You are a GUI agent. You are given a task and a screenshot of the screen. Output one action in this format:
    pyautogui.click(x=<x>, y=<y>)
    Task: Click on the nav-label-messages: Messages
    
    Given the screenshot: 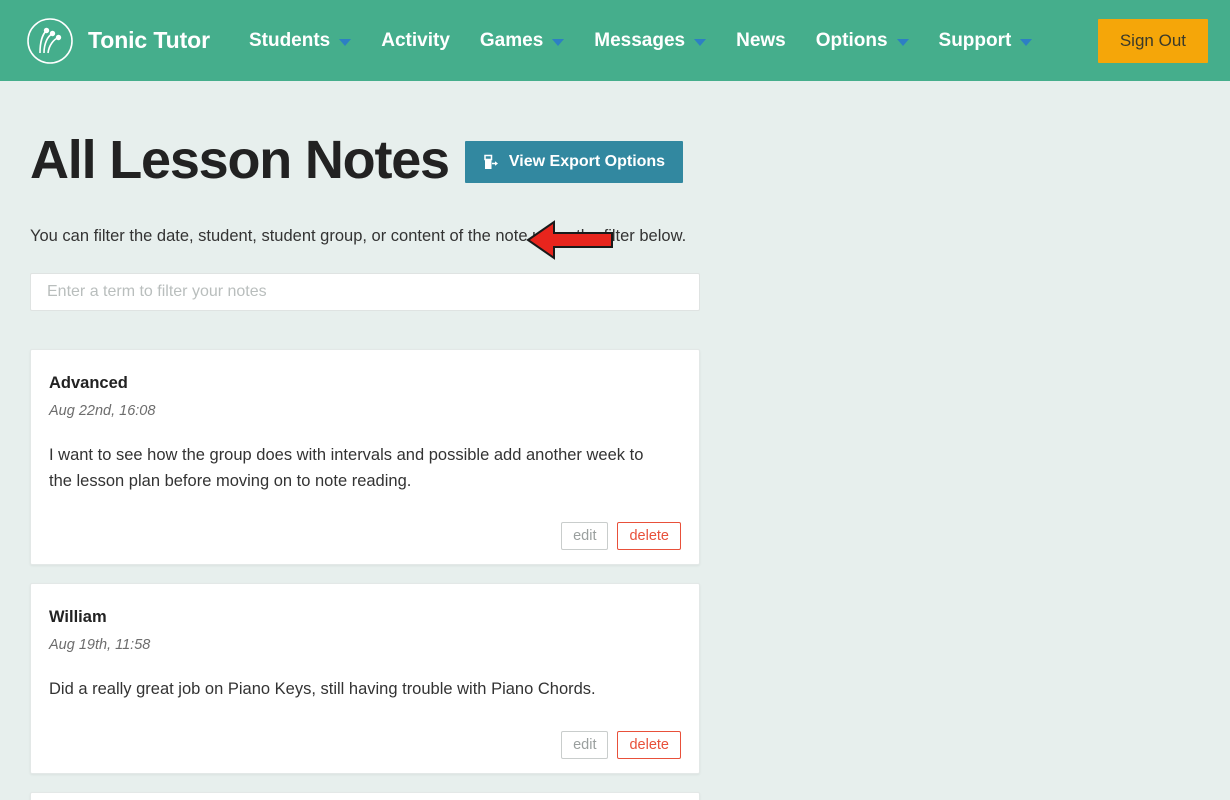 What is the action you would take?
    pyautogui.click(x=640, y=40)
    